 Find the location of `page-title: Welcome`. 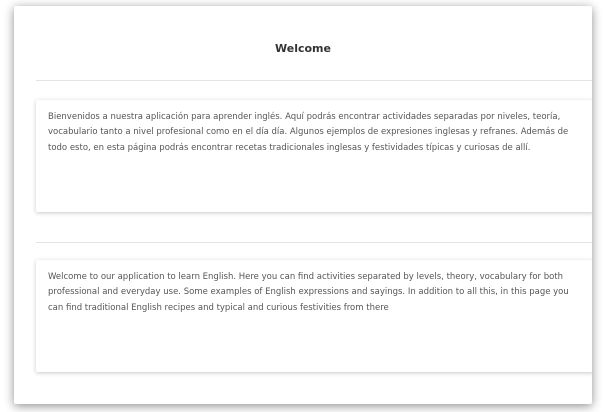

page-title: Welcome is located at coordinates (303, 48).